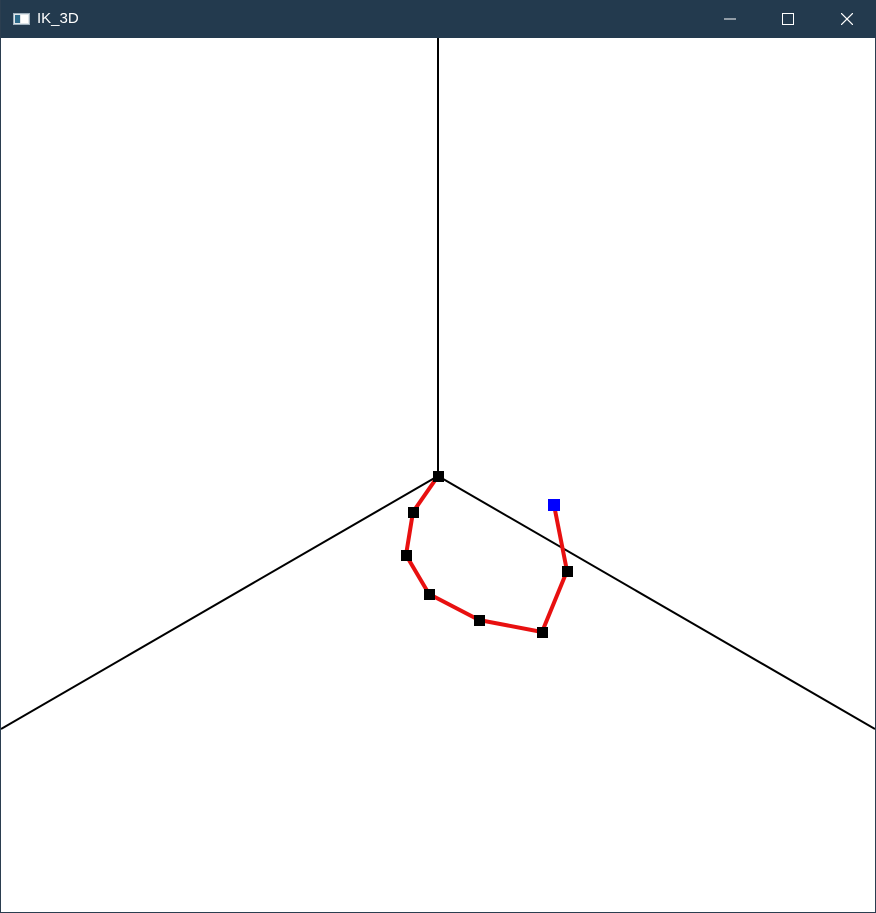 The image size is (876, 913). Describe the element at coordinates (438, 19) in the screenshot. I see `title-bar: IK_3D` at that location.